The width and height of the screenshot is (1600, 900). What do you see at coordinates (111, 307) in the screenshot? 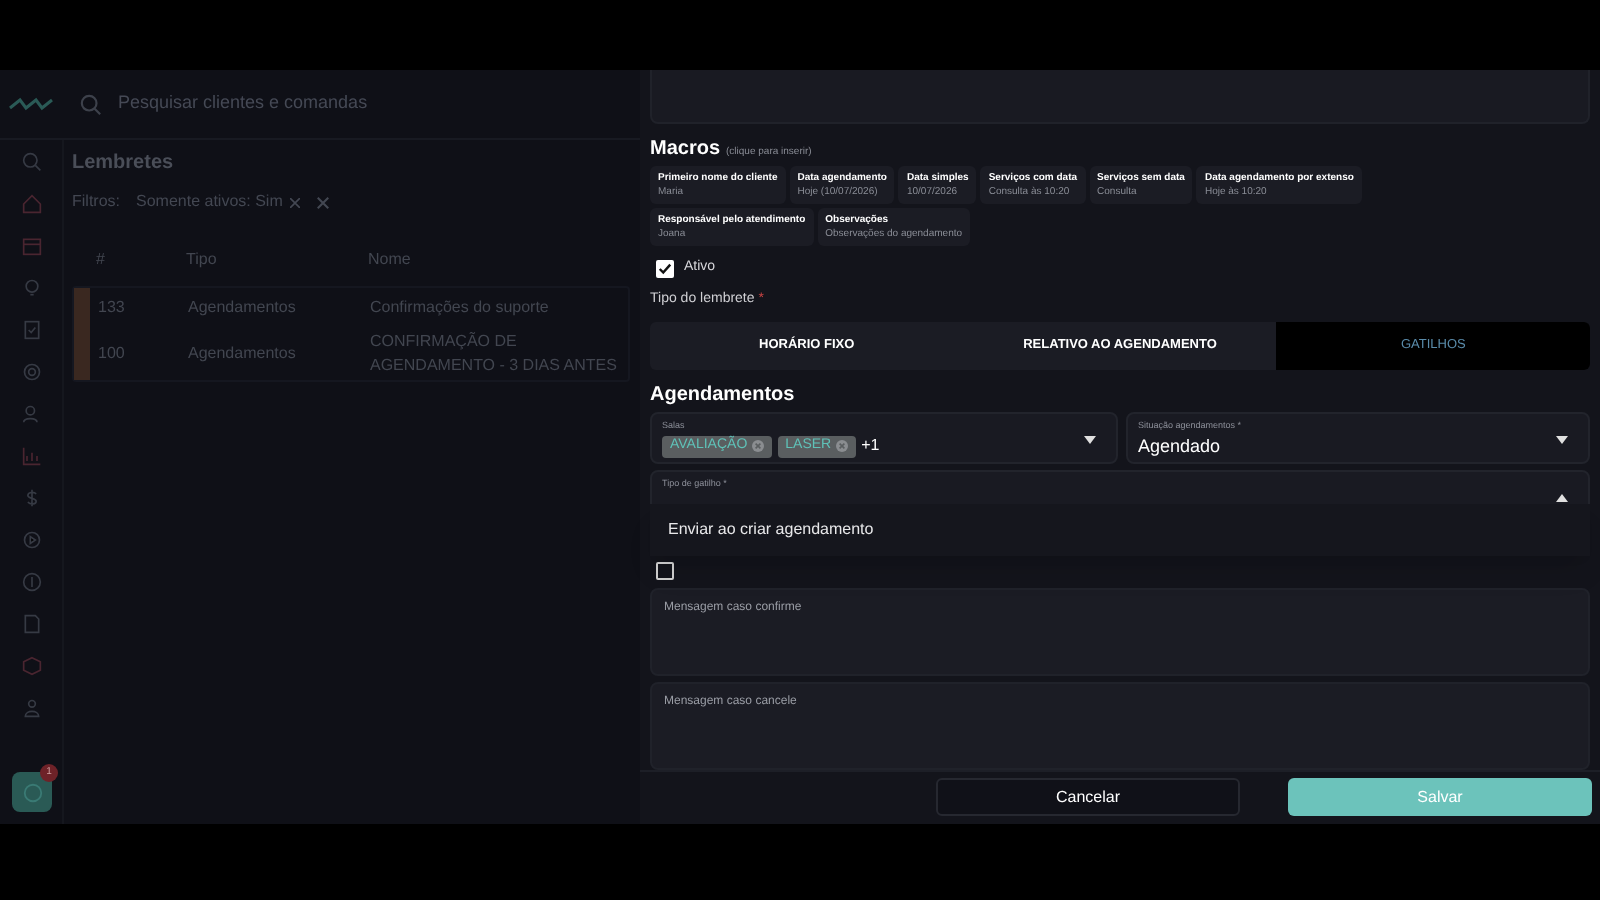
I see `table-cell: 133` at bounding box center [111, 307].